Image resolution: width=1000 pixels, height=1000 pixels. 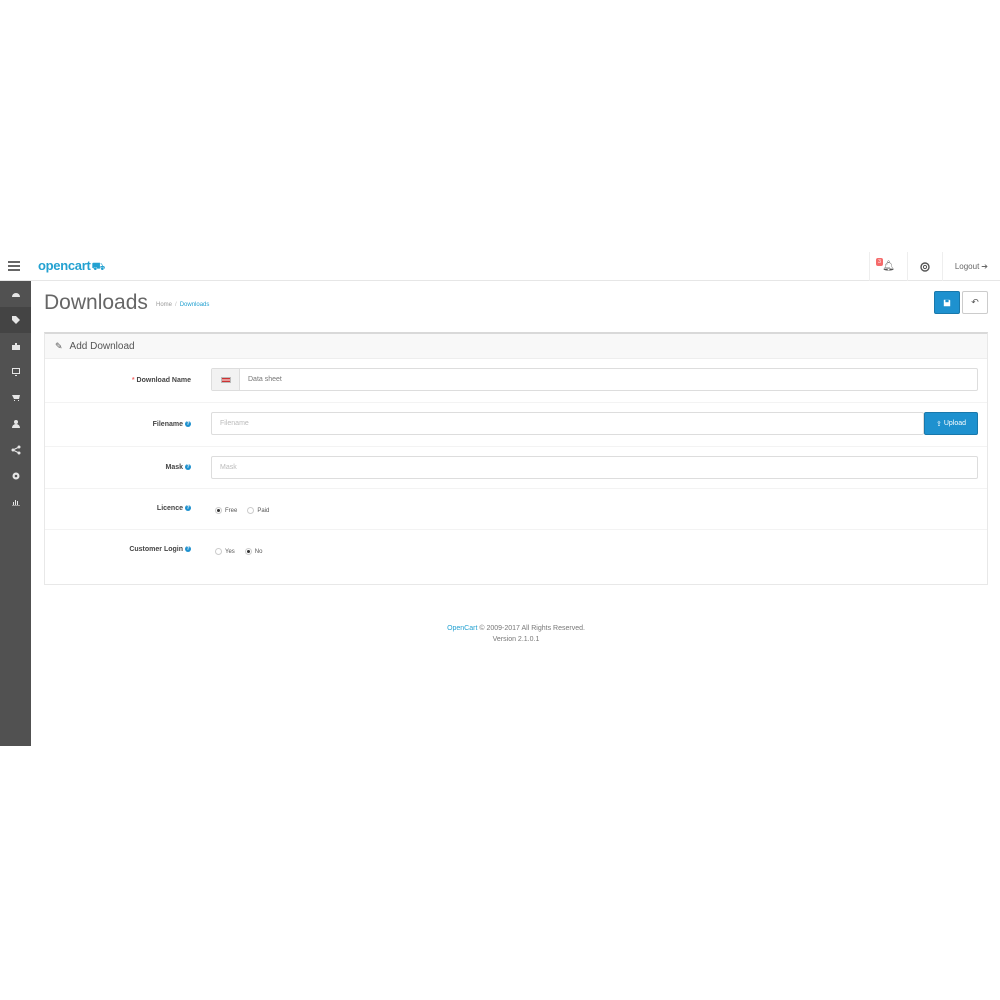 I want to click on share-icon, so click(x=15, y=450).